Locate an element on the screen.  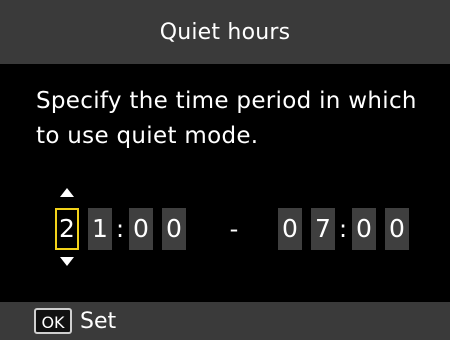
start-hour-tens-digit: 2 is located at coordinates (67, 229).